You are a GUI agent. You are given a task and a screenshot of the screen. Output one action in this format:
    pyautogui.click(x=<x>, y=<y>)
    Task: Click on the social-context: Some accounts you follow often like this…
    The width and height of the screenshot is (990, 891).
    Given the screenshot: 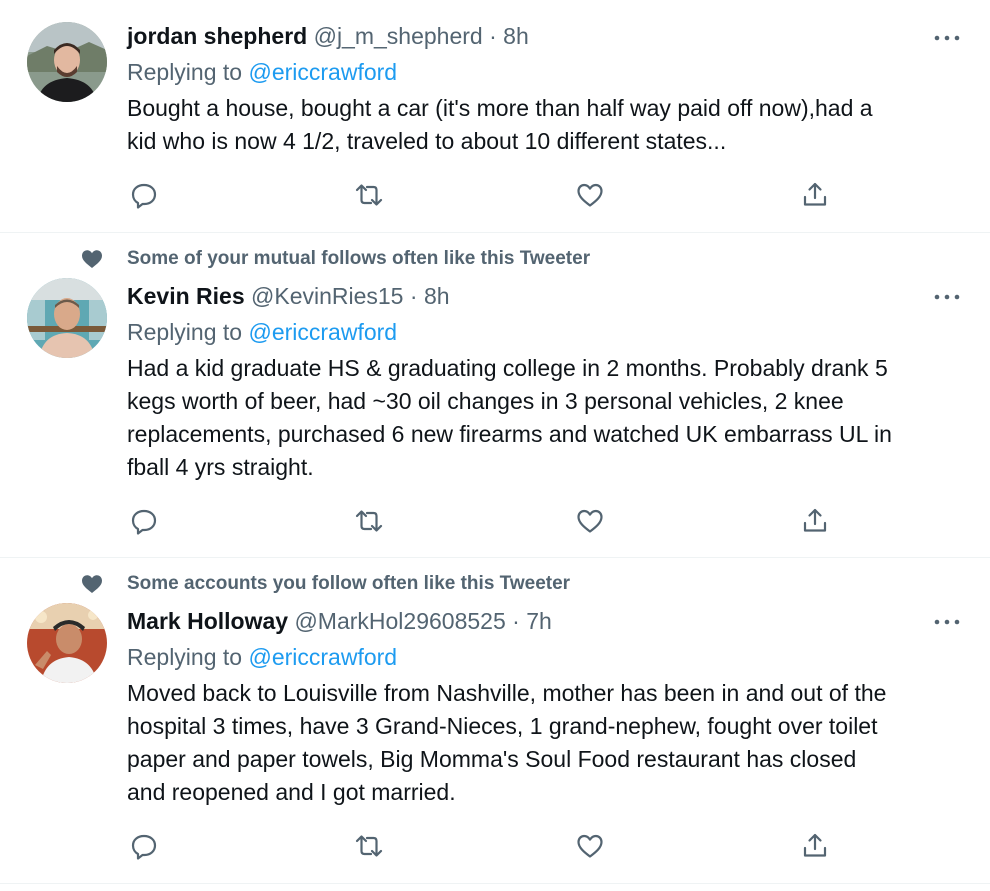 What is the action you would take?
    pyautogui.click(x=495, y=584)
    